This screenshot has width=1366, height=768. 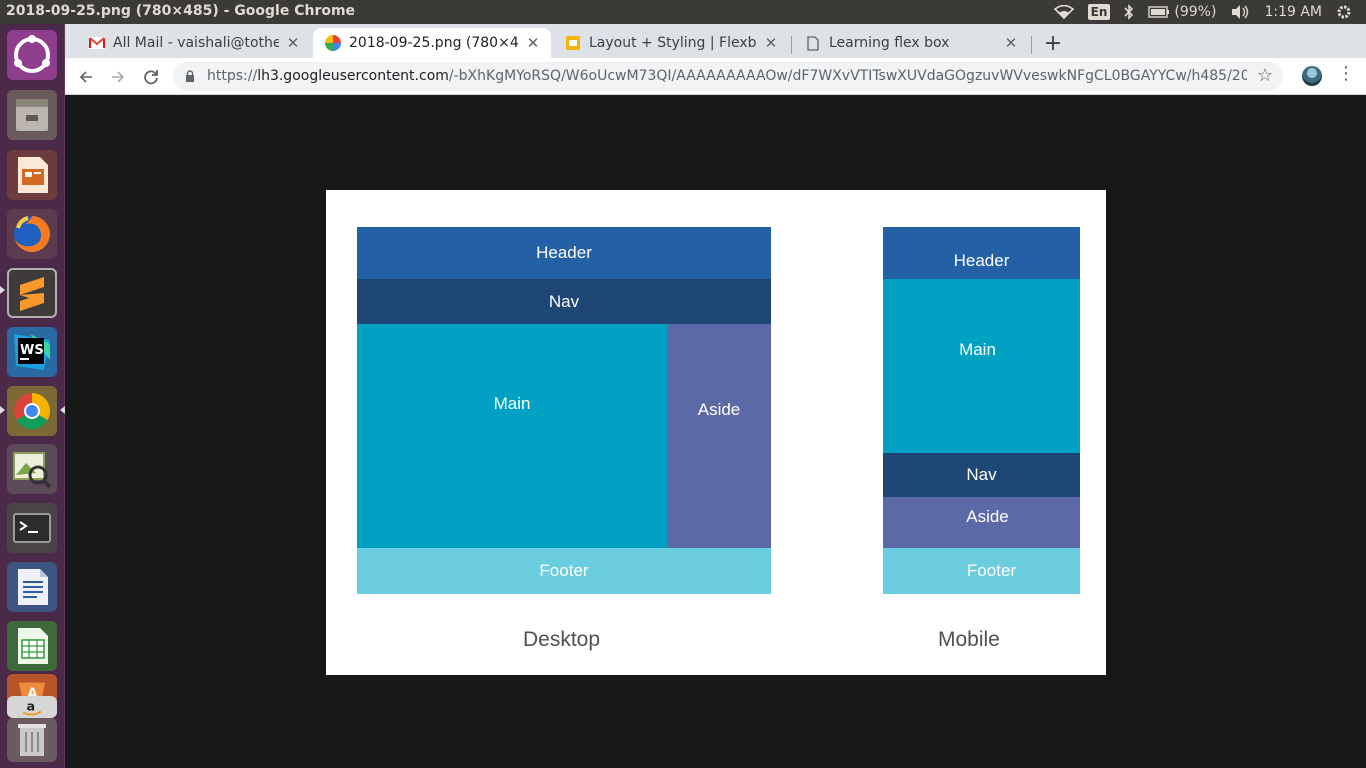 What do you see at coordinates (181, 11) in the screenshot?
I see `window-title: 2018-09-25.png (780×485) - Google Chrome` at bounding box center [181, 11].